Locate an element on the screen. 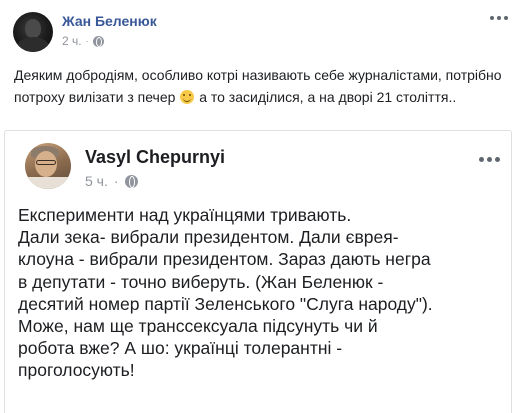  smiley-emoji-icon is located at coordinates (187, 97).